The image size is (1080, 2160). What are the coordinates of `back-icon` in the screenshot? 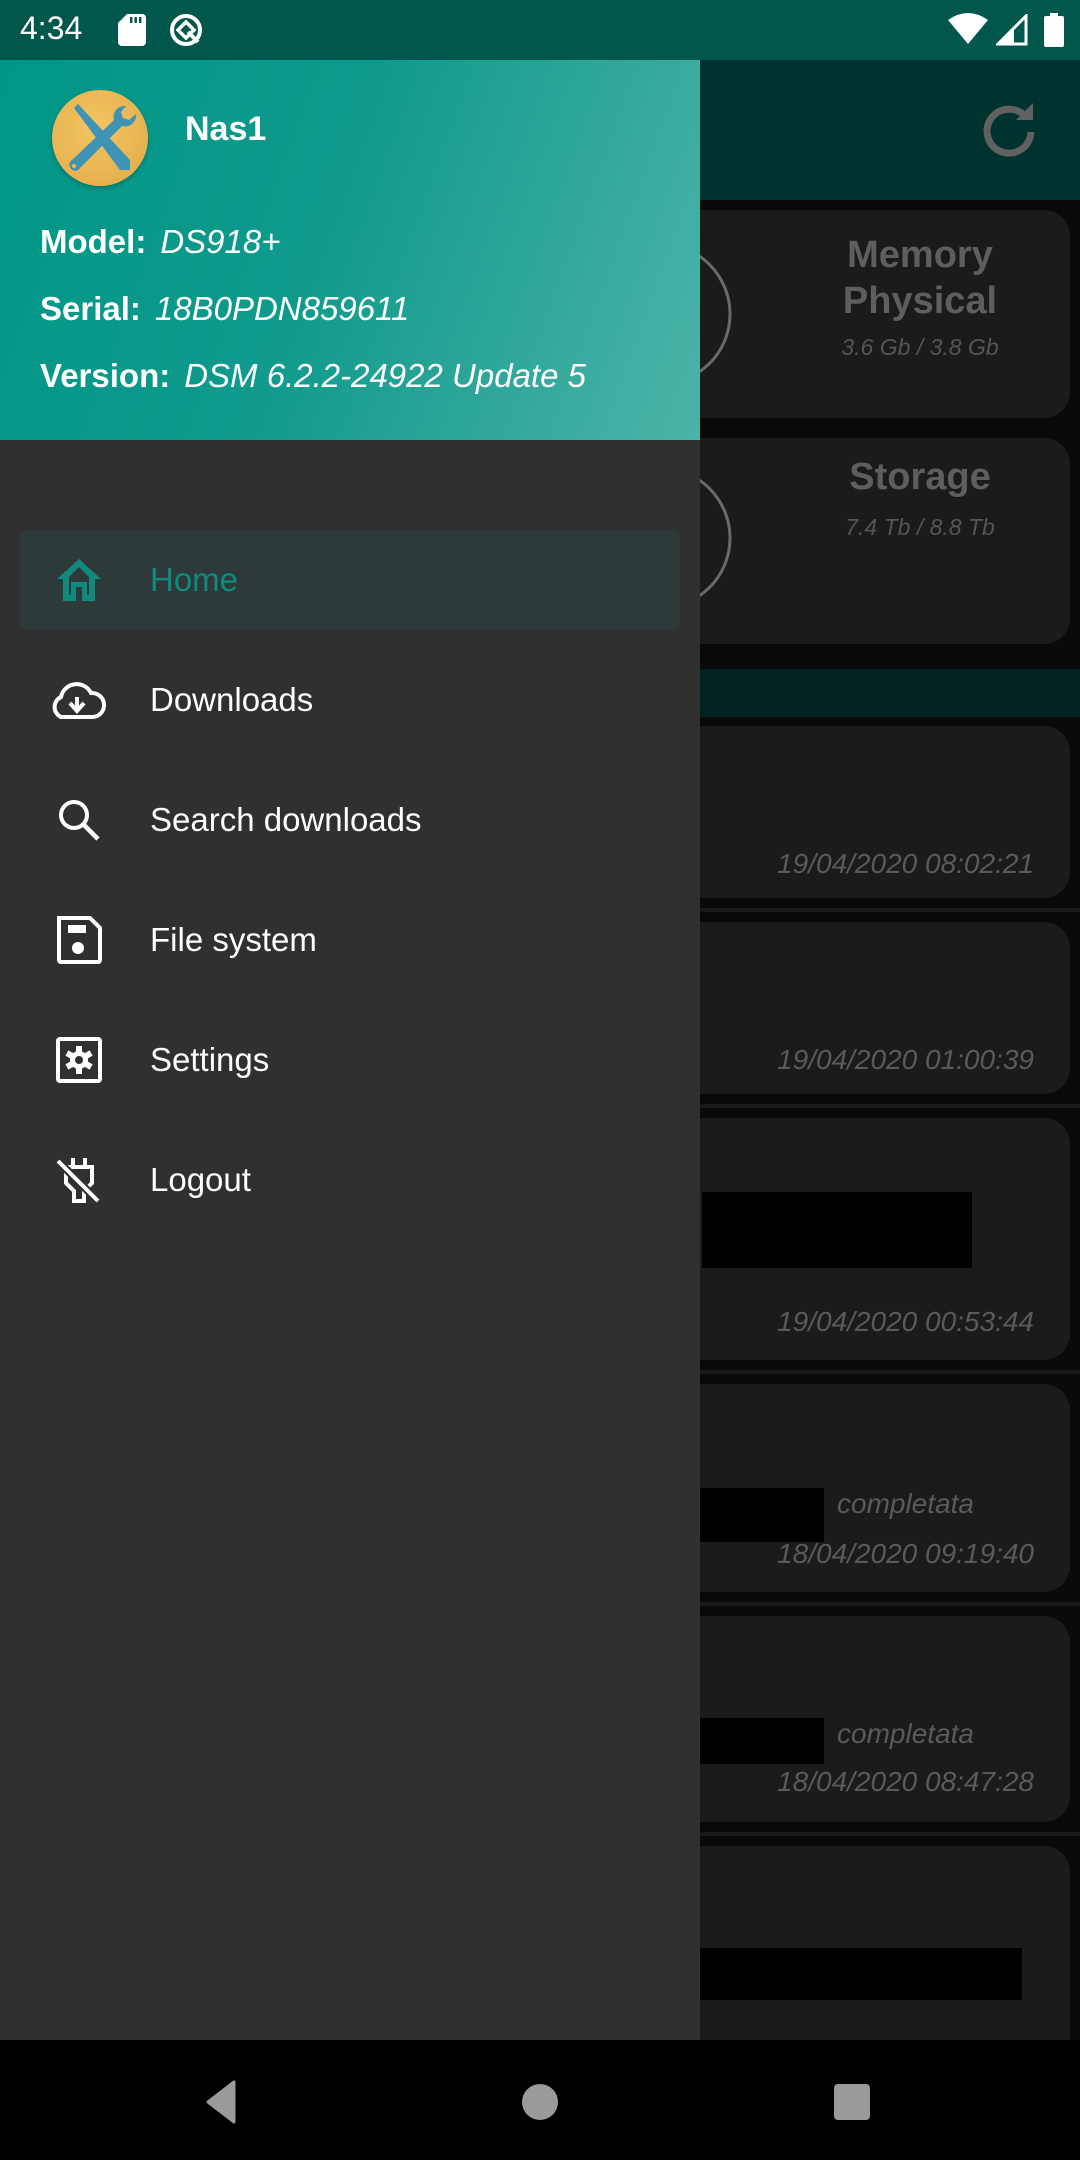 It's located at (224, 2102).